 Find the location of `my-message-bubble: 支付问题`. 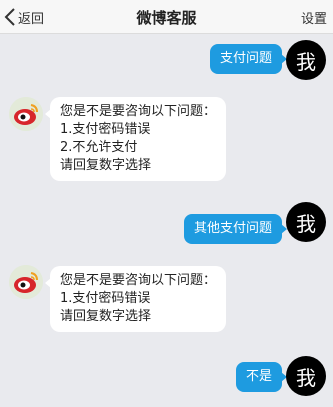

my-message-bubble: 支付问题 is located at coordinates (248, 59).